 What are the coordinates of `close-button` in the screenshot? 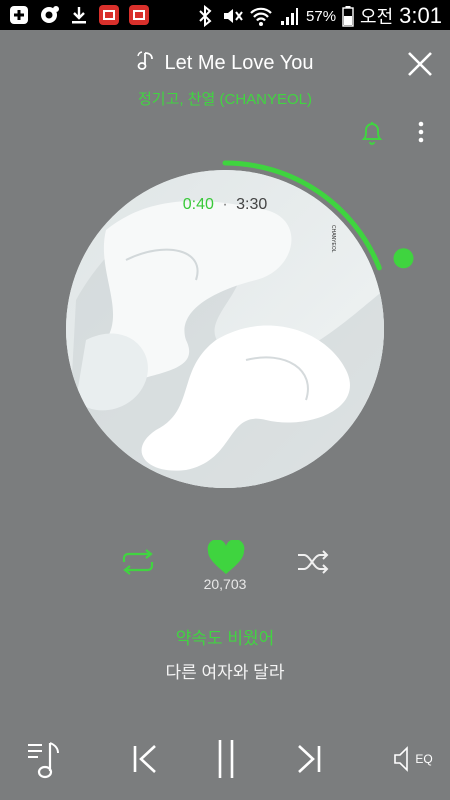 It's located at (420, 64).